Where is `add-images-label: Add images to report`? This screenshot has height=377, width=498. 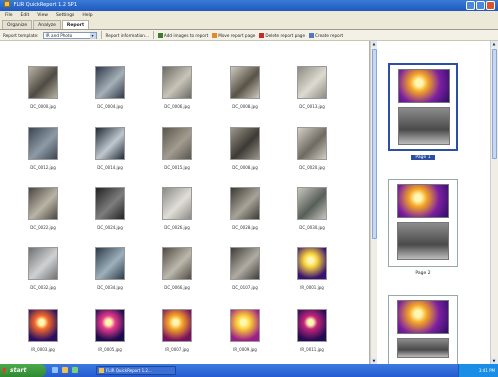
add-images-label: Add images to report is located at coordinates (186, 35).